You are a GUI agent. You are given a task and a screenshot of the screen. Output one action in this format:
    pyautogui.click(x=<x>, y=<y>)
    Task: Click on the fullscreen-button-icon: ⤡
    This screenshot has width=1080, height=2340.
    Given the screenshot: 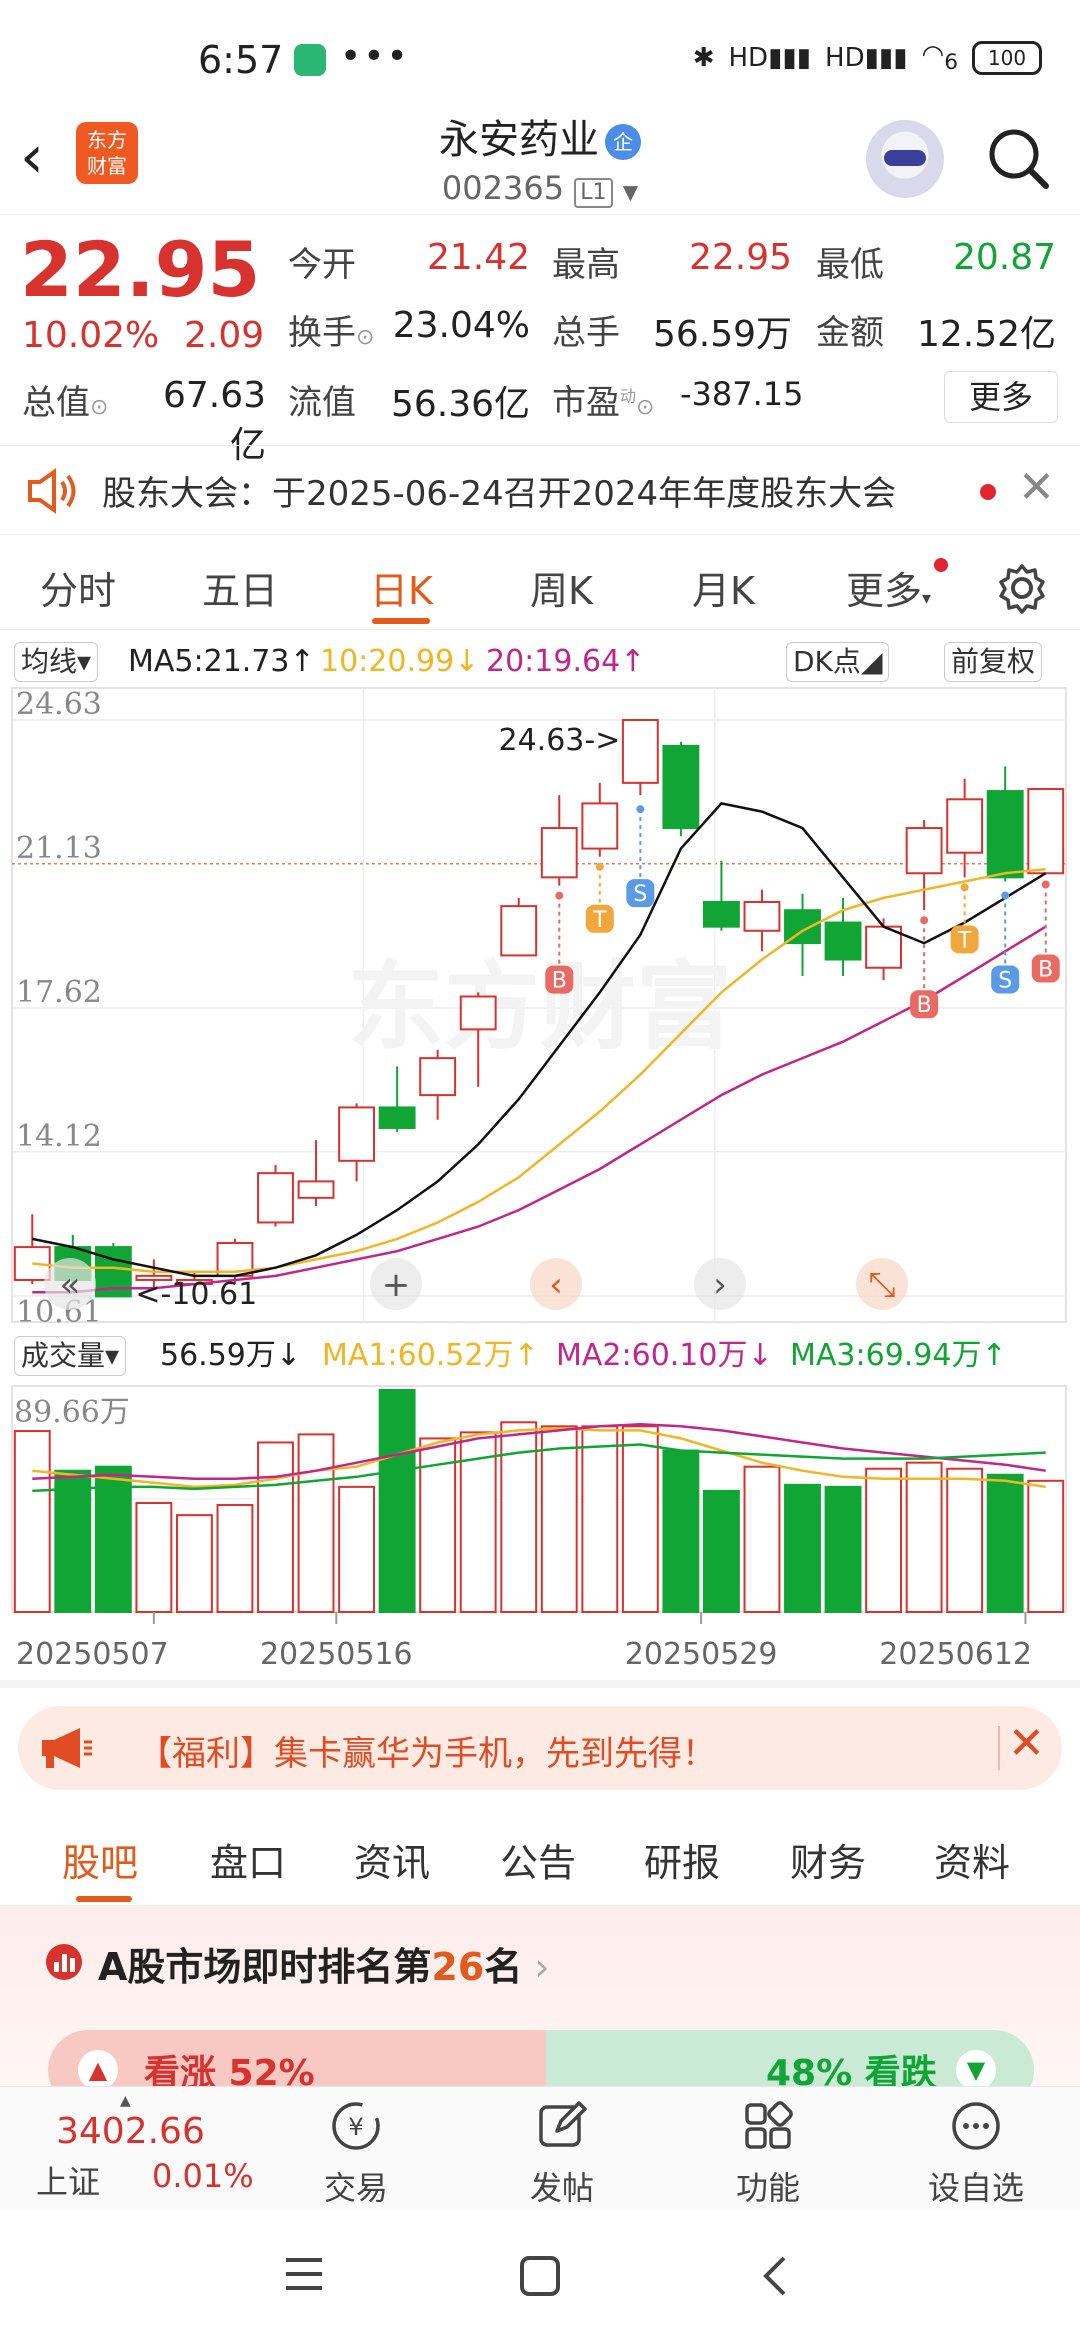 What is the action you would take?
    pyautogui.click(x=881, y=1285)
    